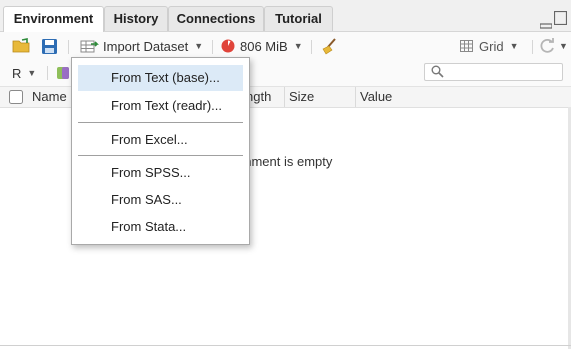 Image resolution: width=571 pixels, height=349 pixels. I want to click on column-header-name: Name, so click(47, 97).